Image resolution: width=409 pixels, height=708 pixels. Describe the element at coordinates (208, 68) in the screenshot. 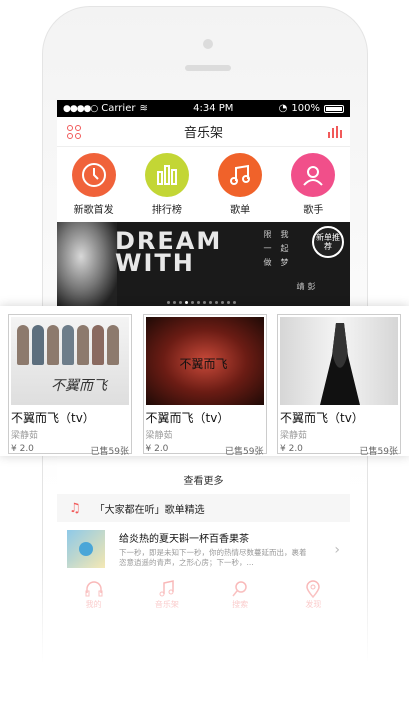

I see `speaker-grille` at that location.